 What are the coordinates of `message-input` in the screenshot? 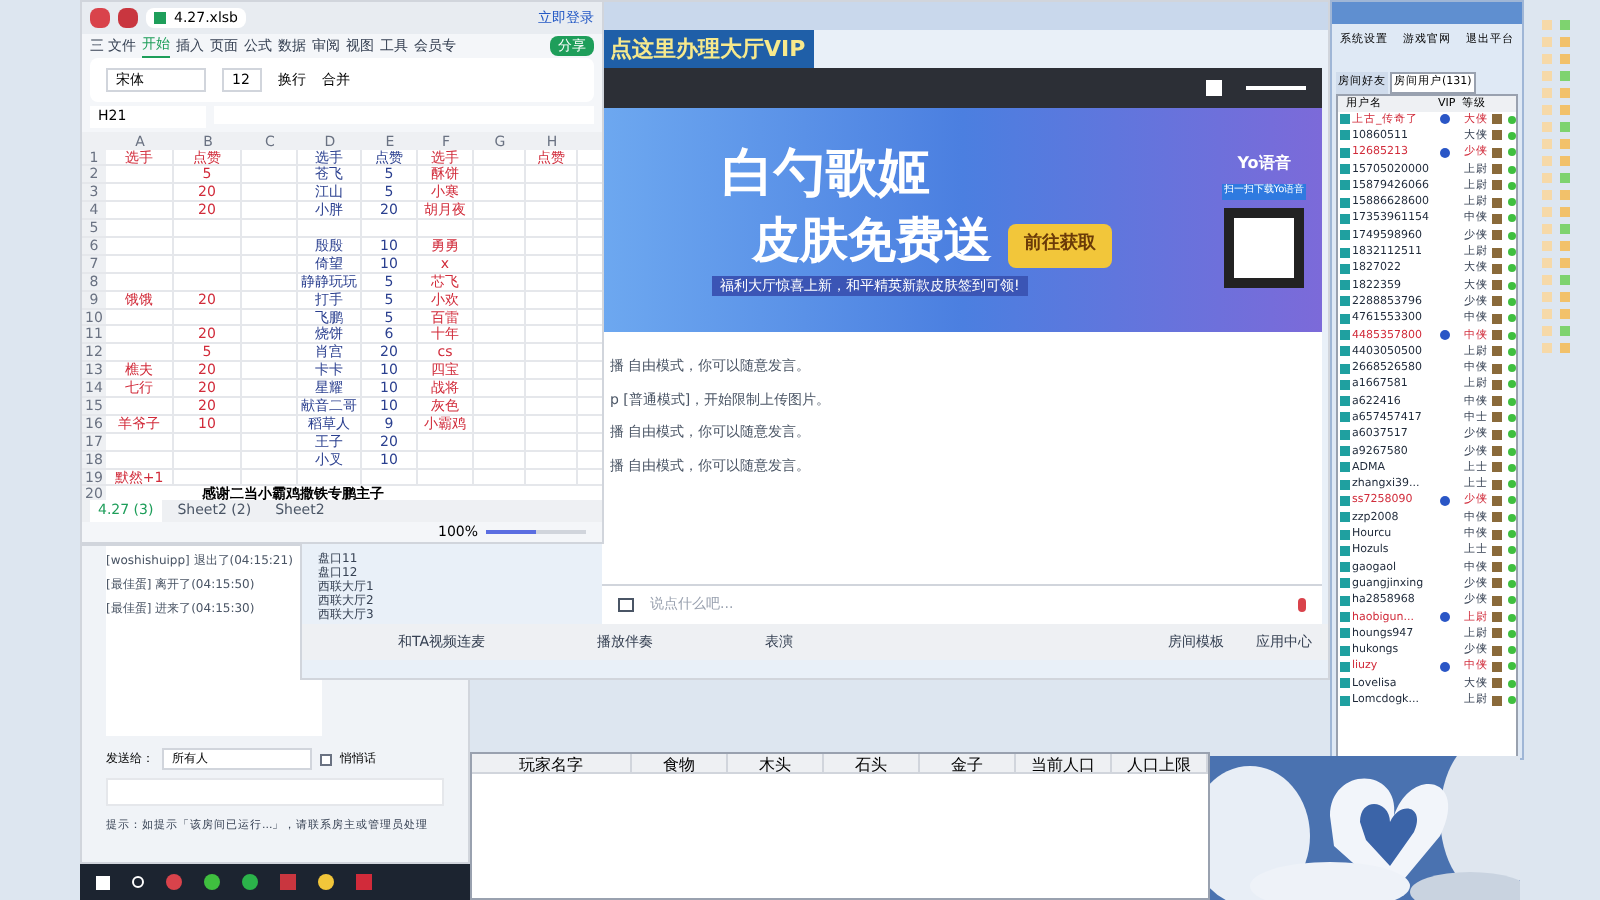 It's located at (275, 792).